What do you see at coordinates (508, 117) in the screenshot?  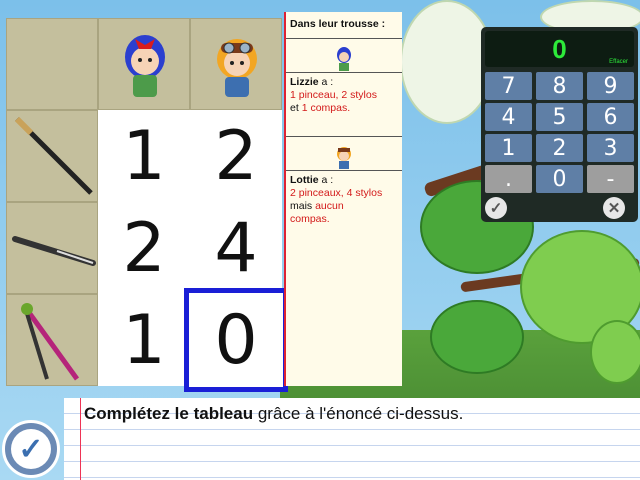 I see `key-4: 4` at bounding box center [508, 117].